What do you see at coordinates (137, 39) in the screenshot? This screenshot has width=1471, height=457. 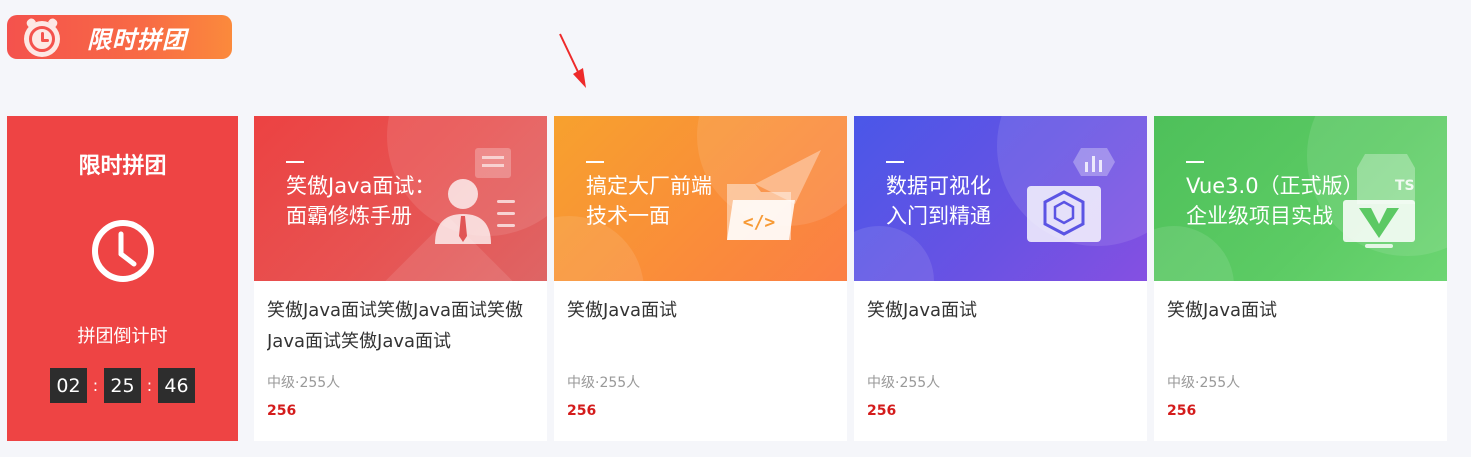 I see `section-title: 限时拼团` at bounding box center [137, 39].